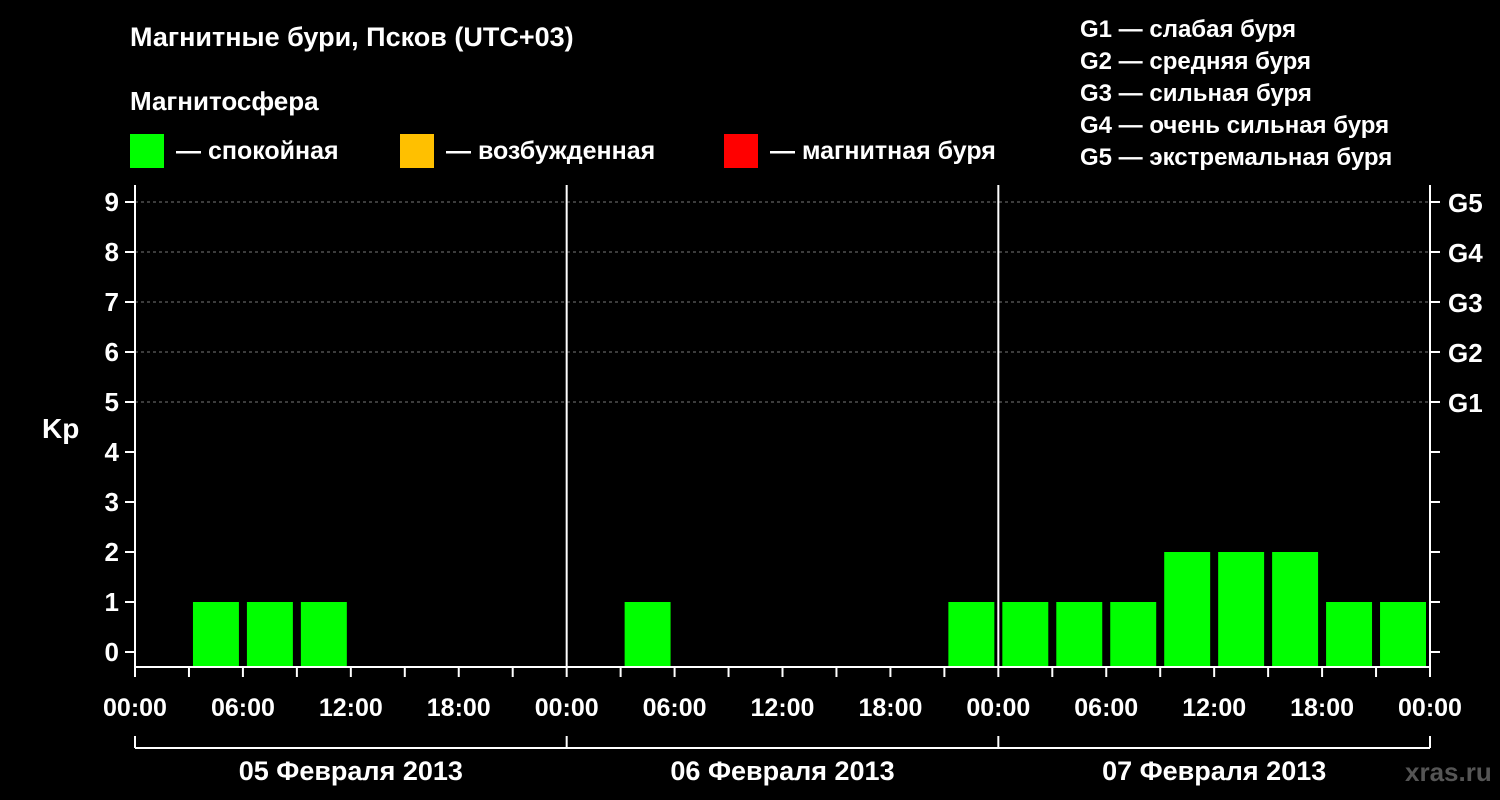 The image size is (1500, 800). I want to click on x-tick-label-11: 18:00, so click(1322, 708).